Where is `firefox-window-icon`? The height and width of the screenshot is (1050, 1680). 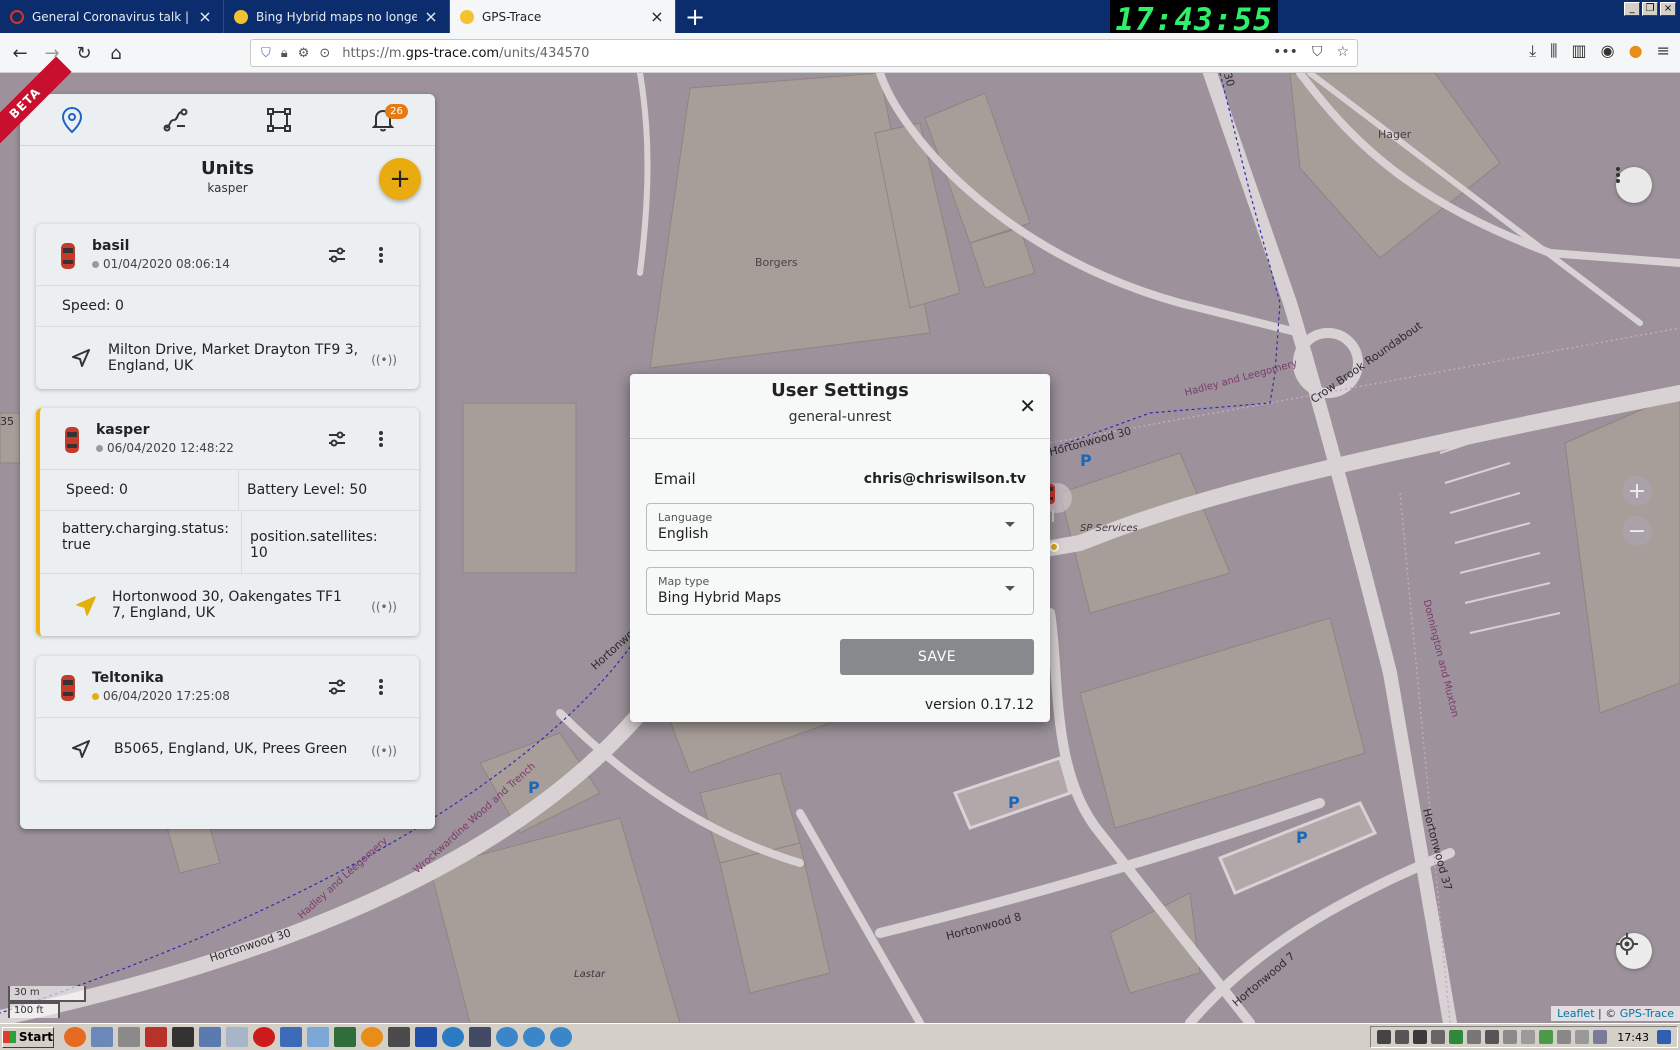 firefox-window-icon is located at coordinates (372, 1037).